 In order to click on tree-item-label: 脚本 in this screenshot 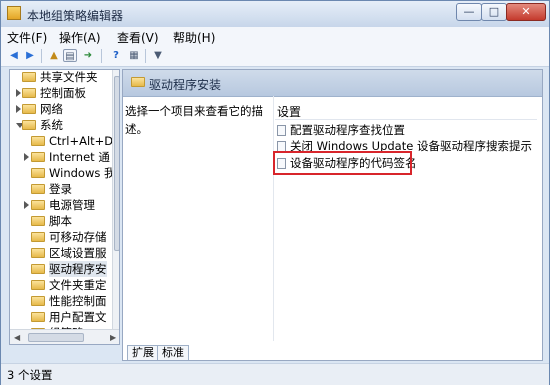, I will do `click(60, 221)`.